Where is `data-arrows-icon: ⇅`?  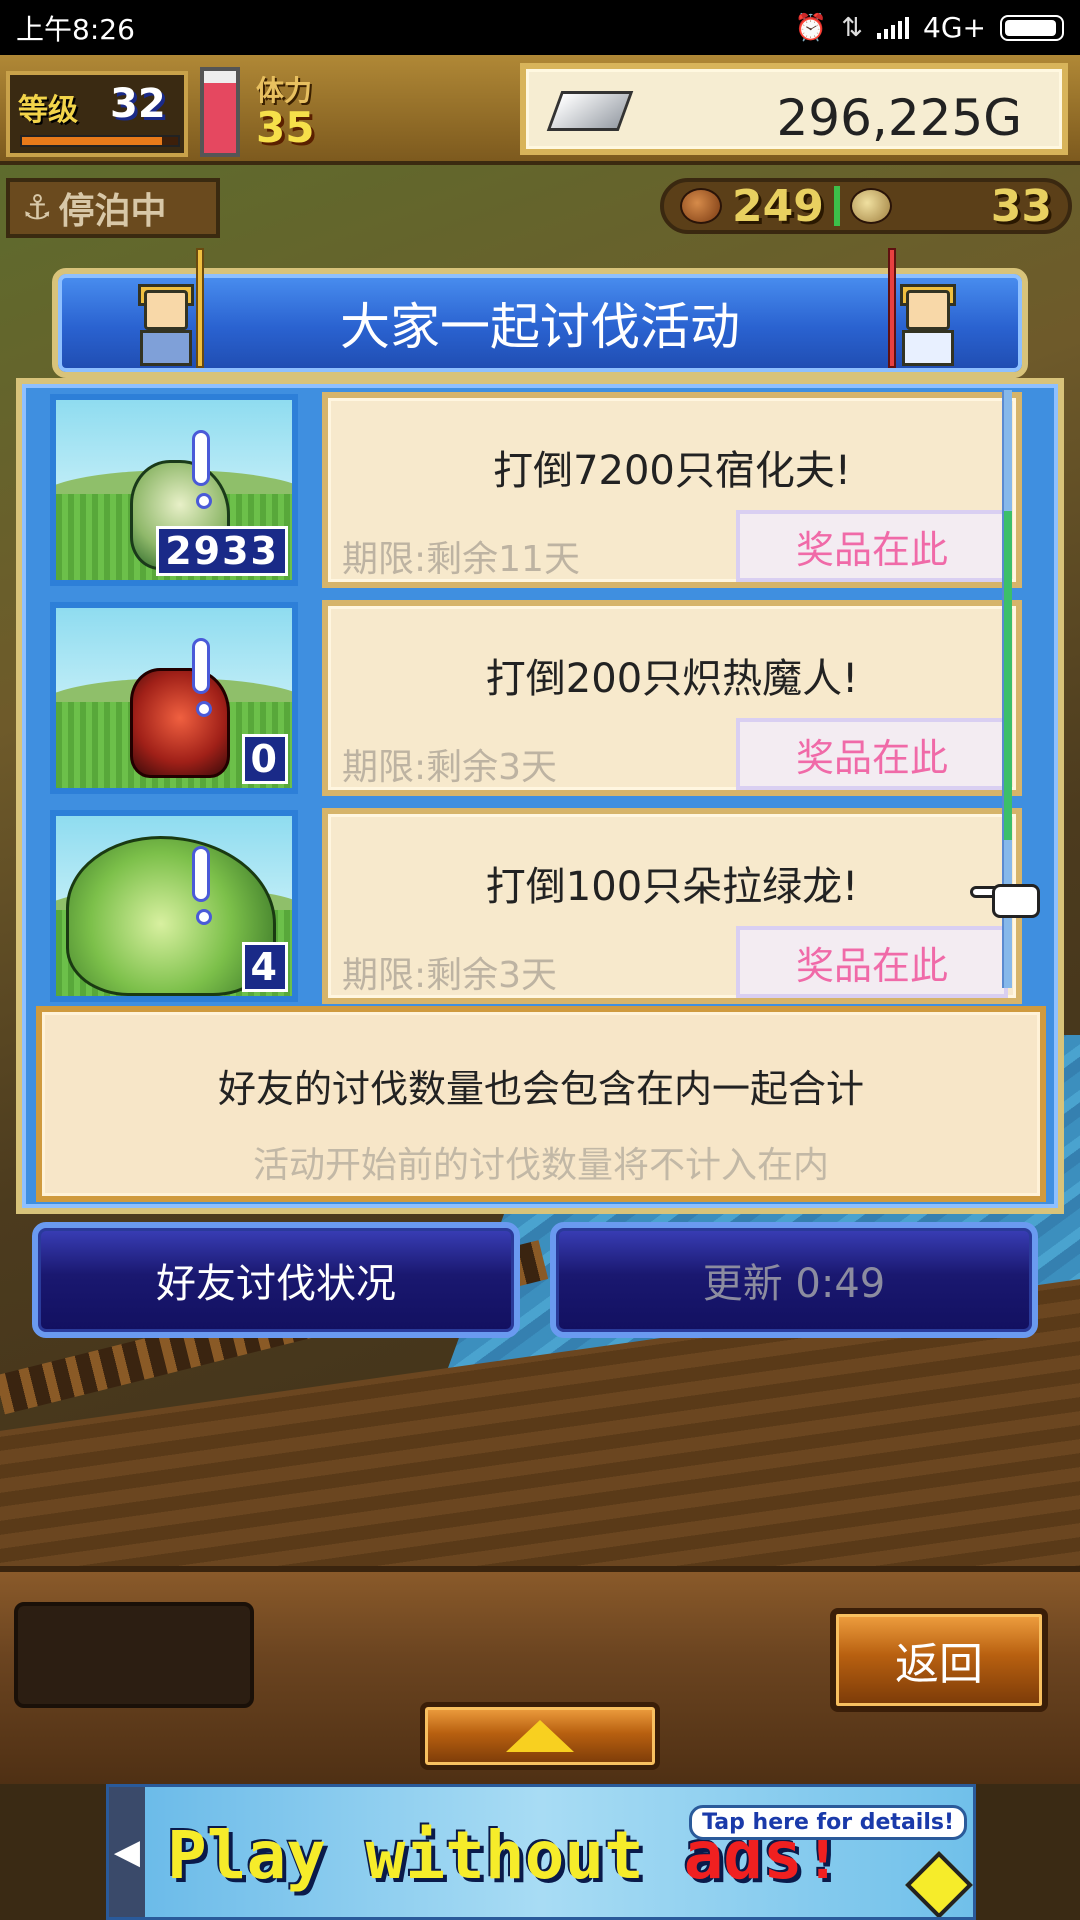 data-arrows-icon: ⇅ is located at coordinates (852, 27).